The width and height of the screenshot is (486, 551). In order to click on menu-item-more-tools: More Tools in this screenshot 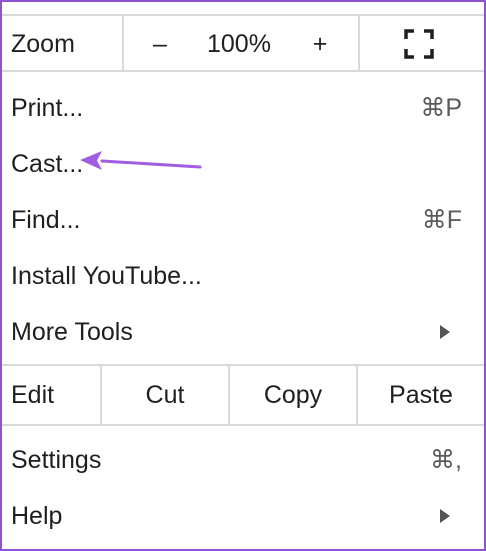, I will do `click(243, 332)`.